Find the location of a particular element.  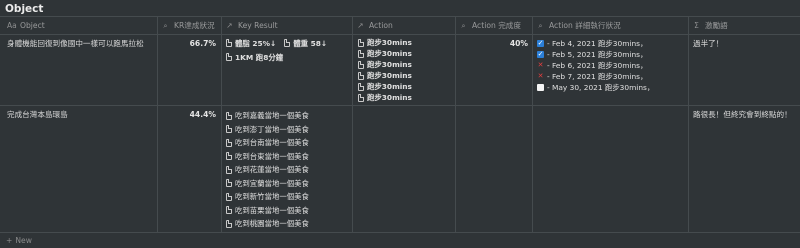

key-result-cell: 體脂 25%↓ 體重 58↓ 1KM 跑8分鐘 is located at coordinates (288, 52).